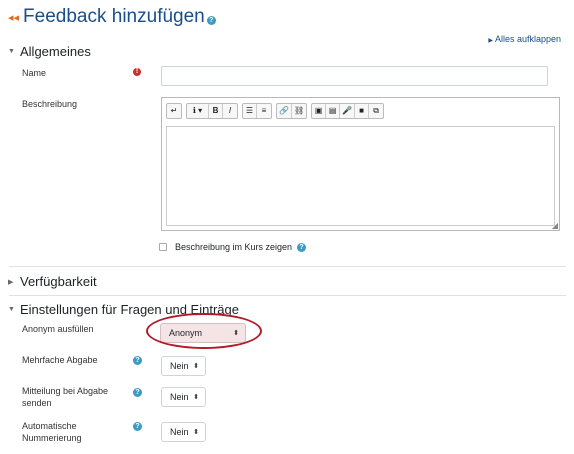 The image size is (574, 454). What do you see at coordinates (52, 432) in the screenshot?
I see `autonumber-label: Automatische Nummerierung` at bounding box center [52, 432].